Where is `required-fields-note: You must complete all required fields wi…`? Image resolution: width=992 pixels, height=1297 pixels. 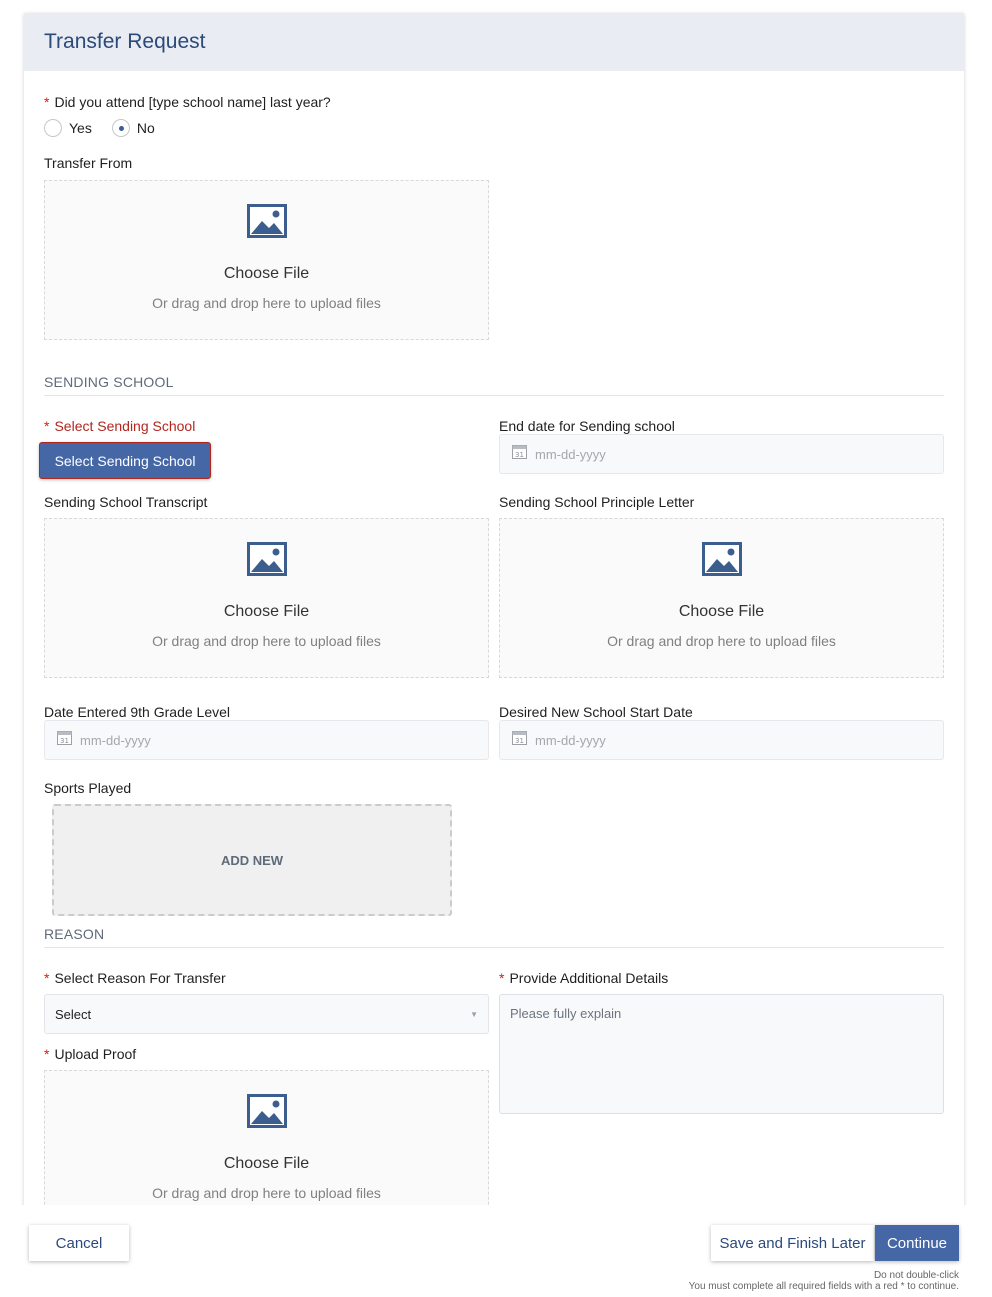
required-fields-note: You must complete all required fields wi… is located at coordinates (823, 1286).